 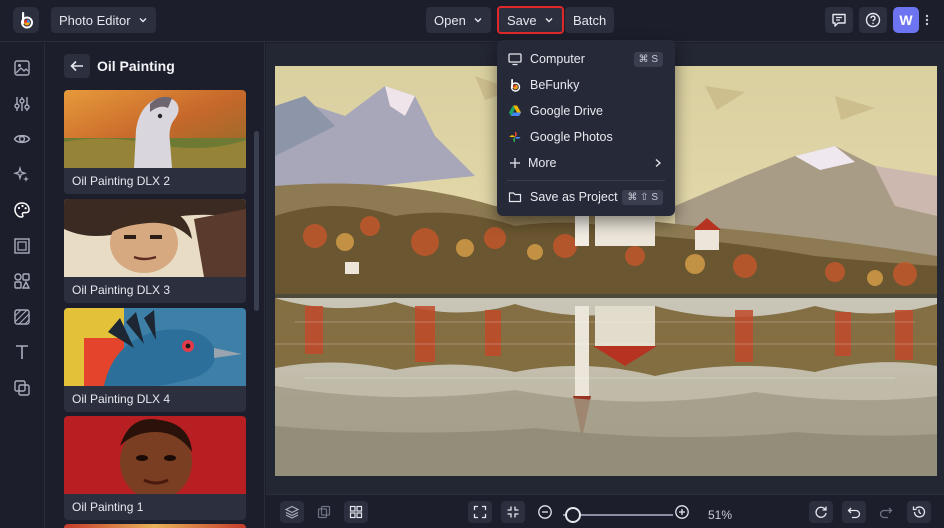 I want to click on refresh-icon, so click(x=821, y=512).